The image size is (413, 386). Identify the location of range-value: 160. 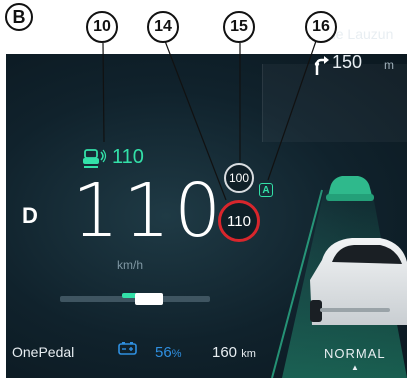
(225, 352).